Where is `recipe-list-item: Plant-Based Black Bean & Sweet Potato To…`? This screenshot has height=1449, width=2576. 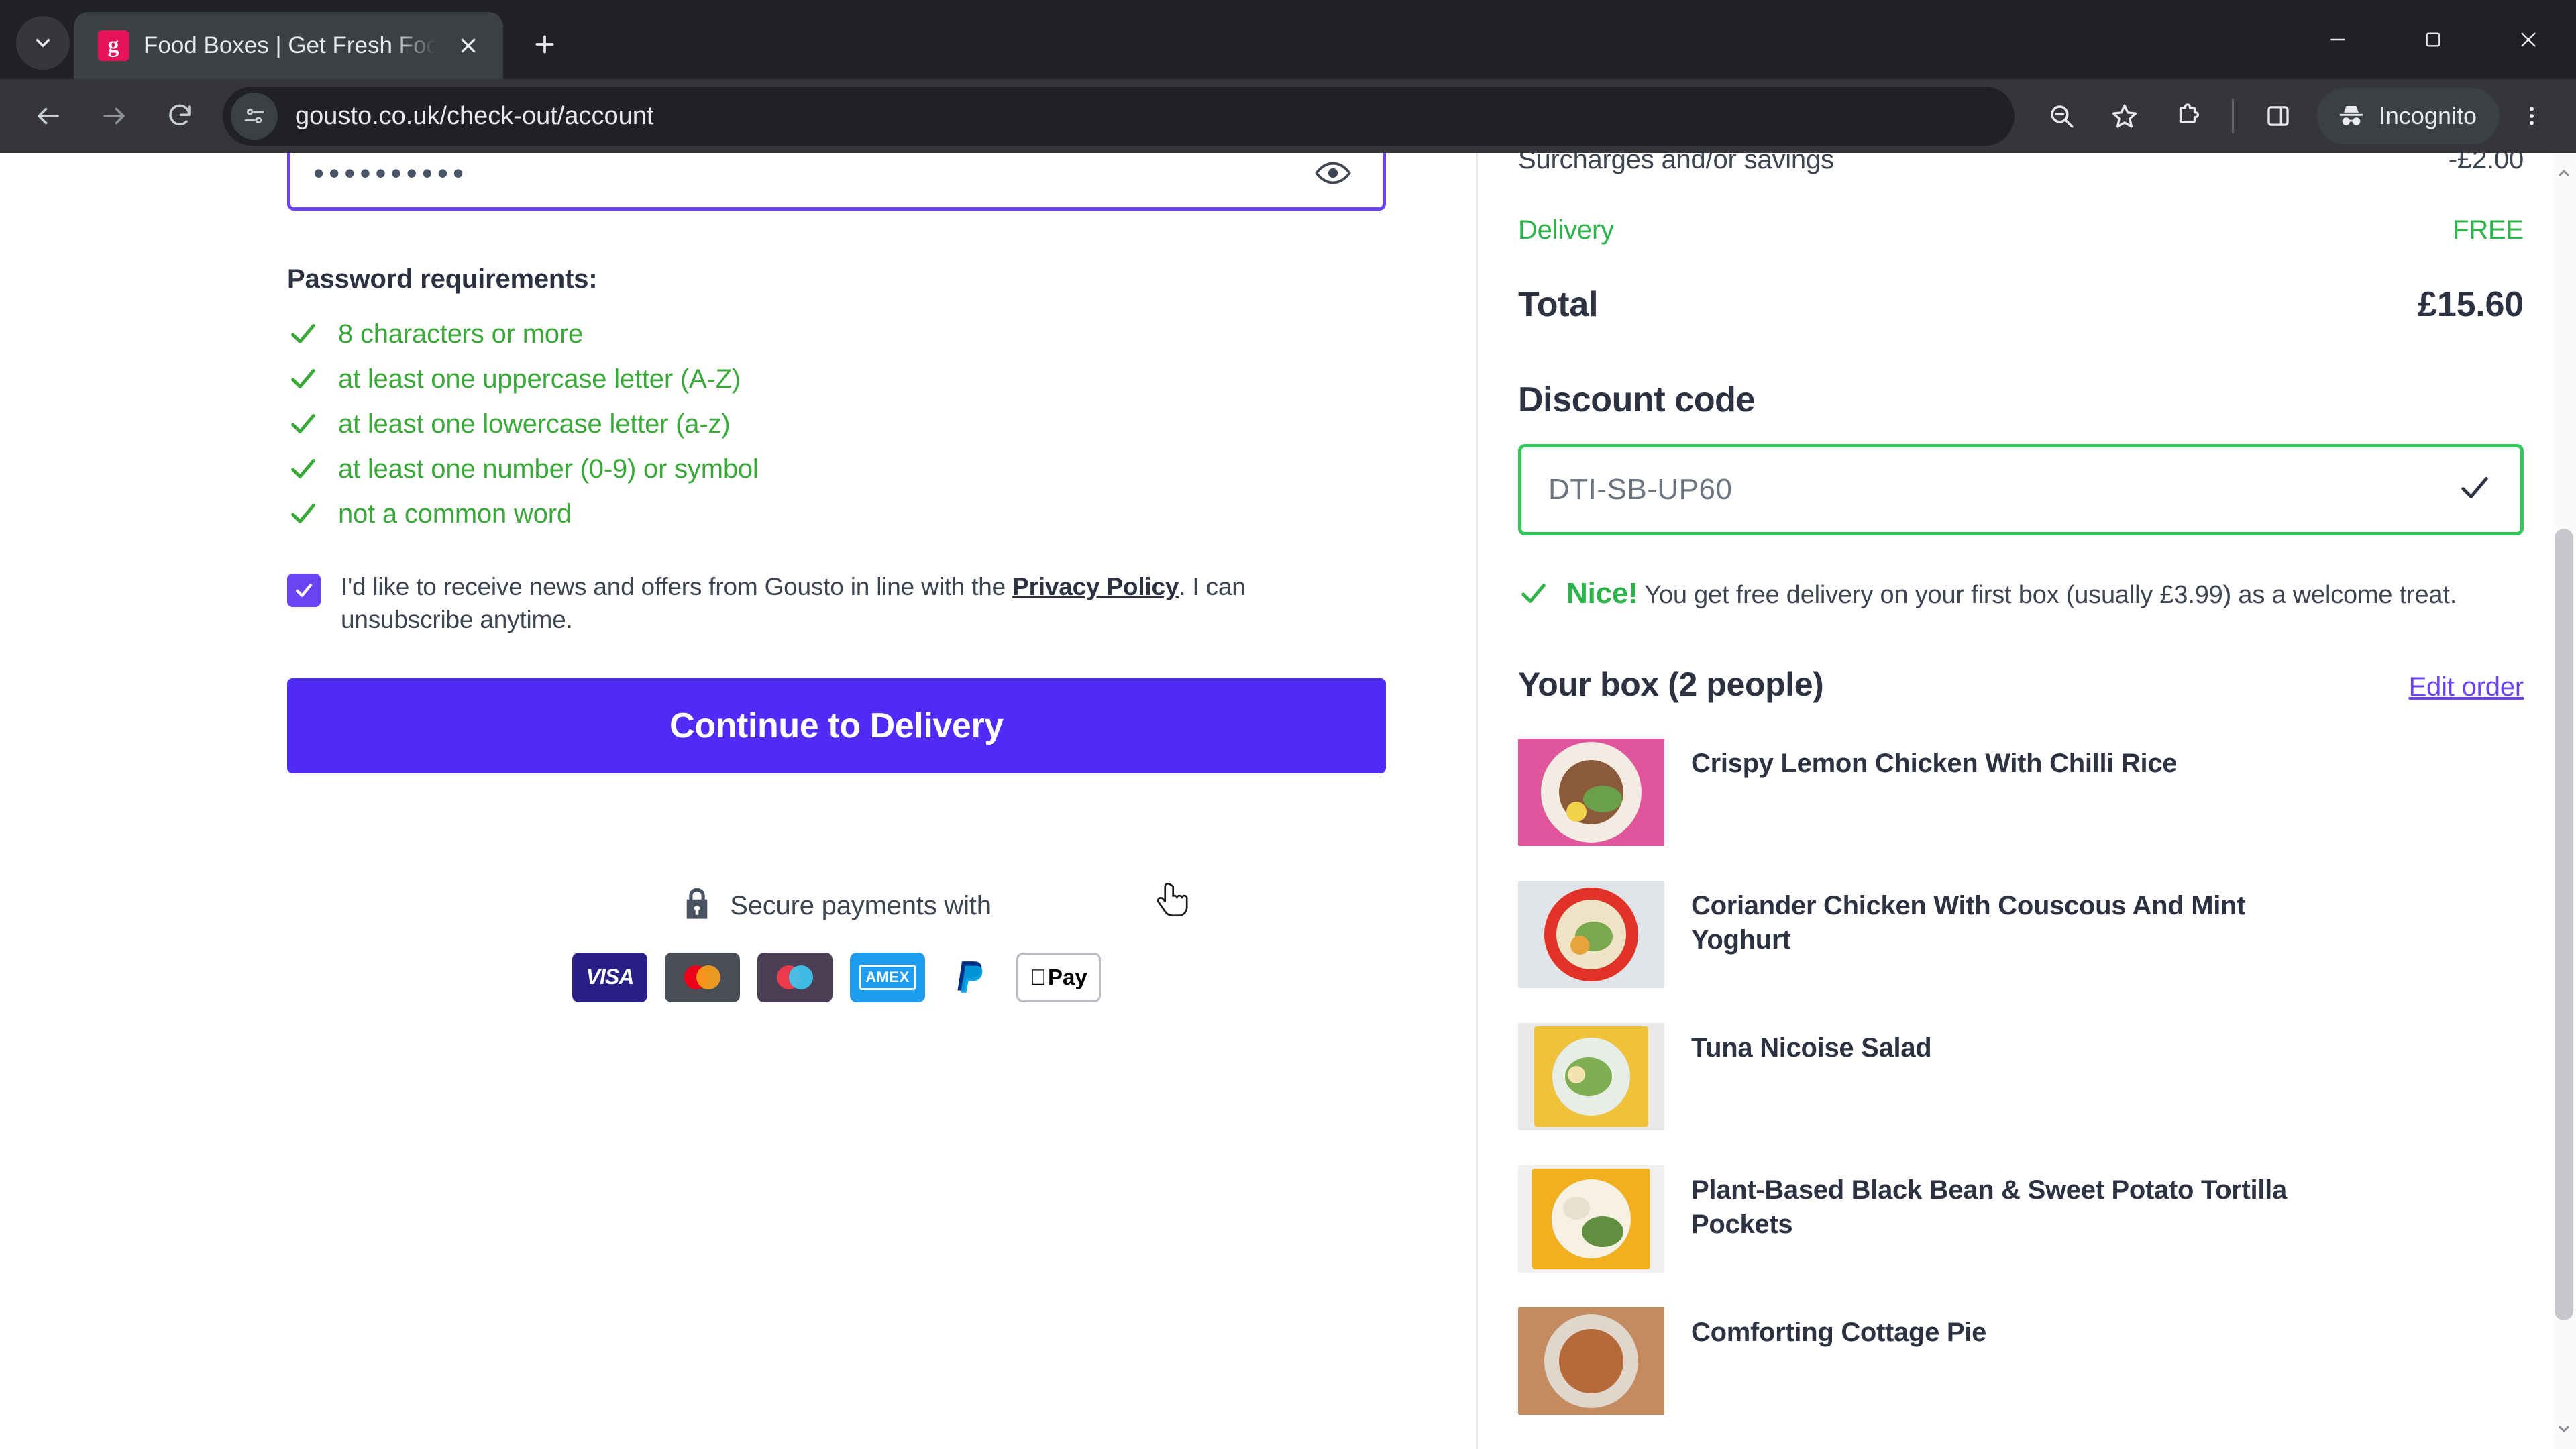
recipe-list-item: Plant-Based Black Bean & Sweet Potato To… is located at coordinates (2021, 1219).